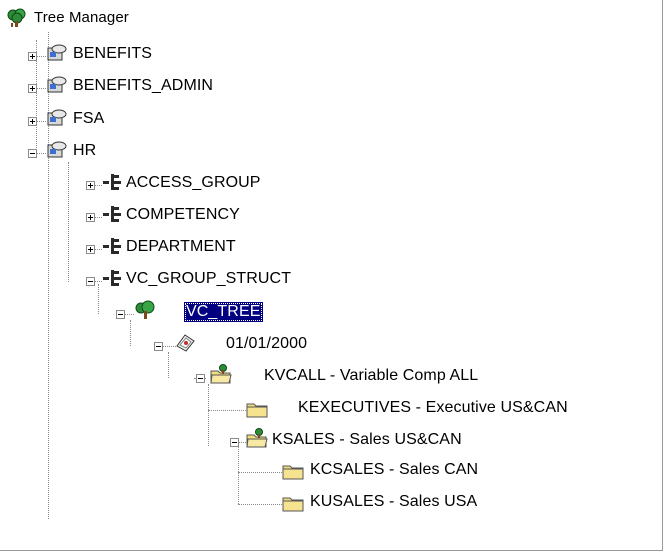 The width and height of the screenshot is (664, 552). I want to click on tree-node-label: FSA, so click(88, 119).